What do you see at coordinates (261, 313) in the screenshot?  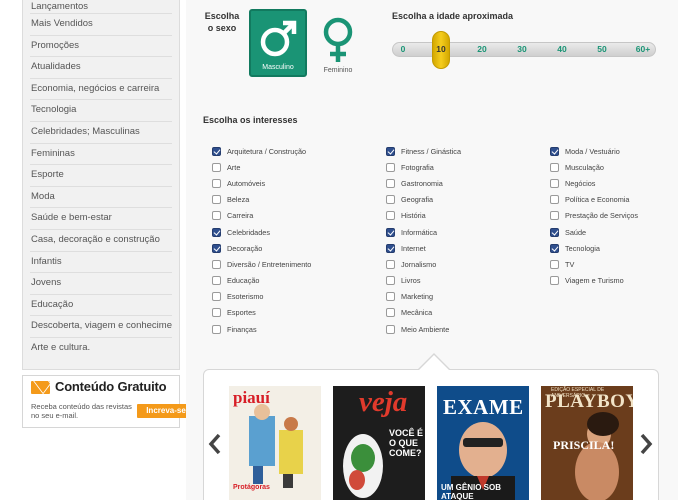 I see `interest-item: Esportes` at bounding box center [261, 313].